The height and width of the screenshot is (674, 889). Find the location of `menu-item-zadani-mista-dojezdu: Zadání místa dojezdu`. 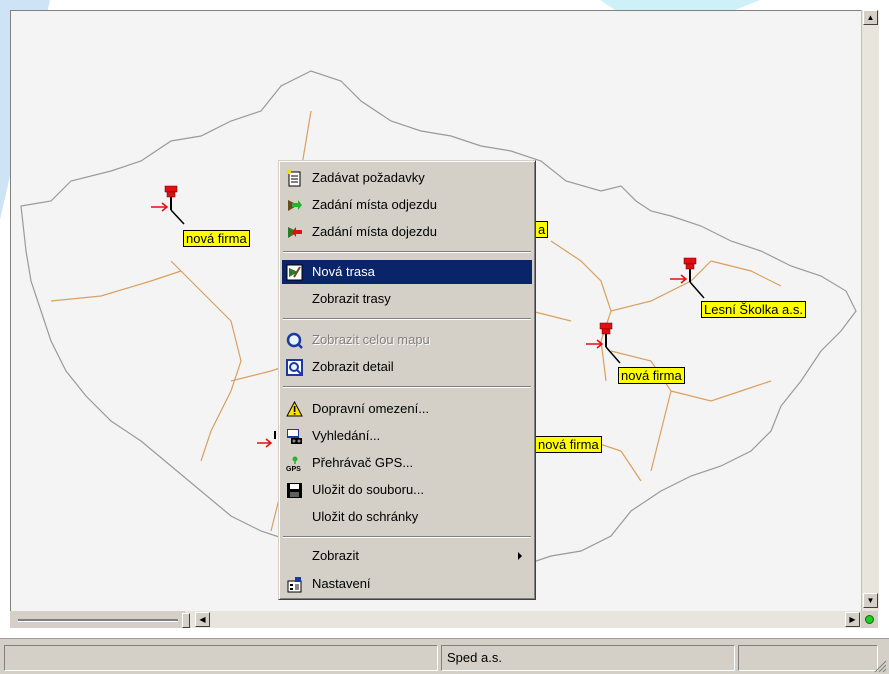

menu-item-zadani-mista-dojezdu: Zadání místa dojezdu is located at coordinates (407, 232).